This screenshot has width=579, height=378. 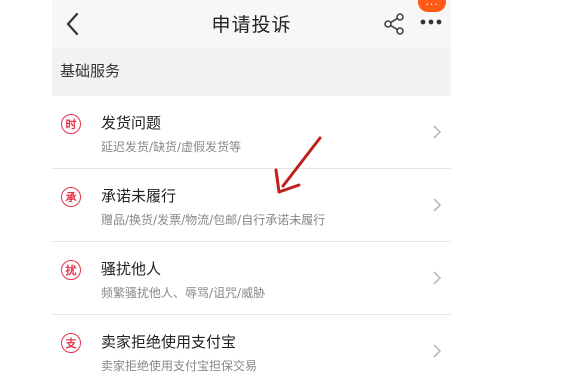 I want to click on share-icon, so click(x=394, y=24).